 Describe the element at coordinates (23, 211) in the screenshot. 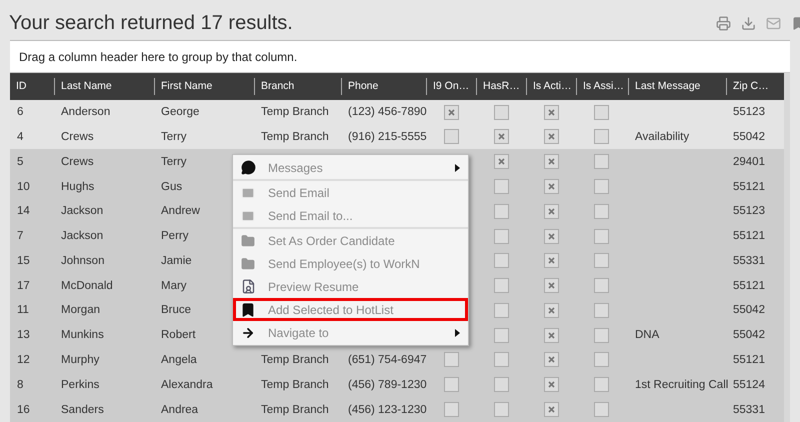

I see `table-cell: 14` at that location.